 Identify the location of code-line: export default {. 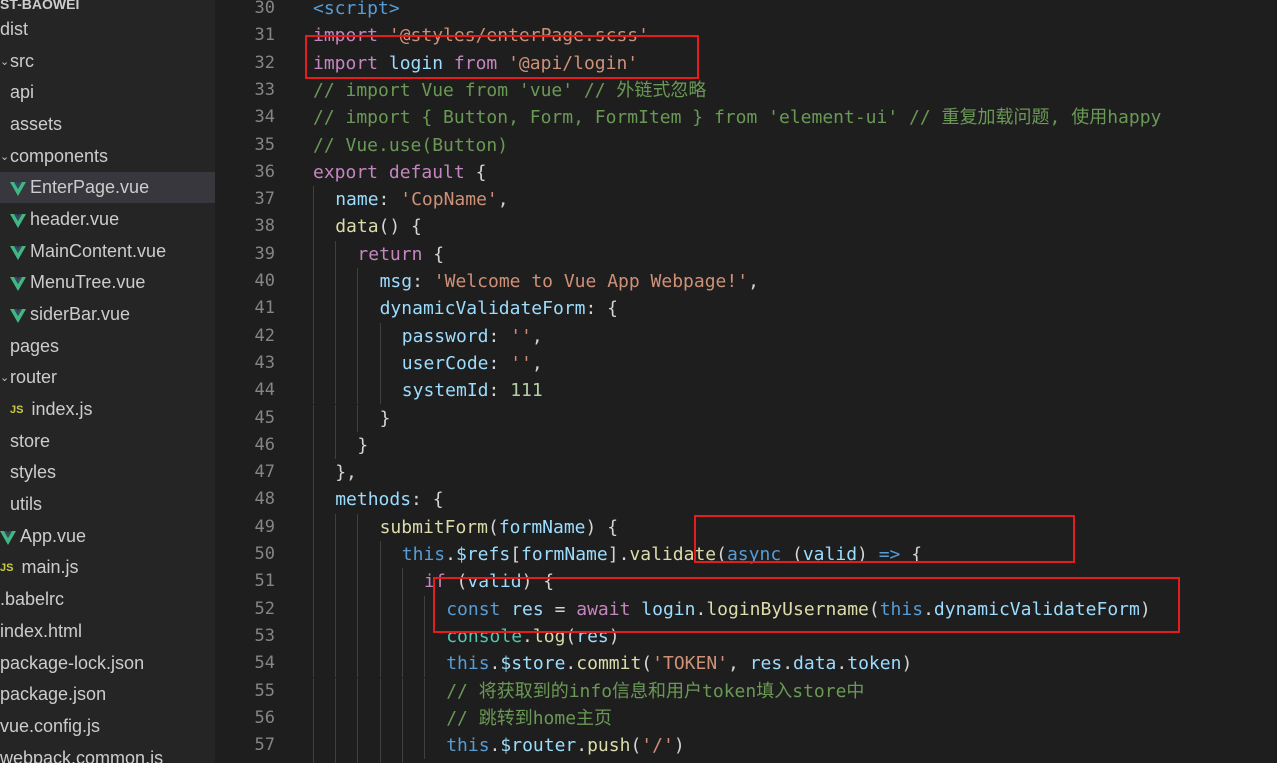
(399, 172).